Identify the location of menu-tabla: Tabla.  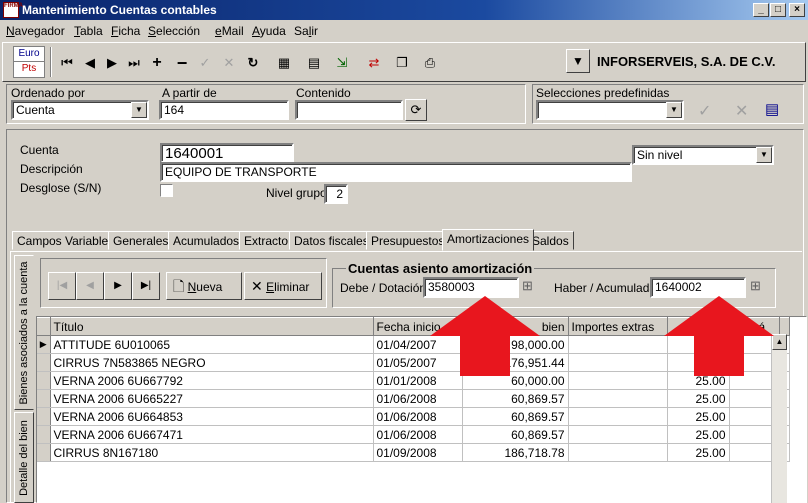
(88, 31).